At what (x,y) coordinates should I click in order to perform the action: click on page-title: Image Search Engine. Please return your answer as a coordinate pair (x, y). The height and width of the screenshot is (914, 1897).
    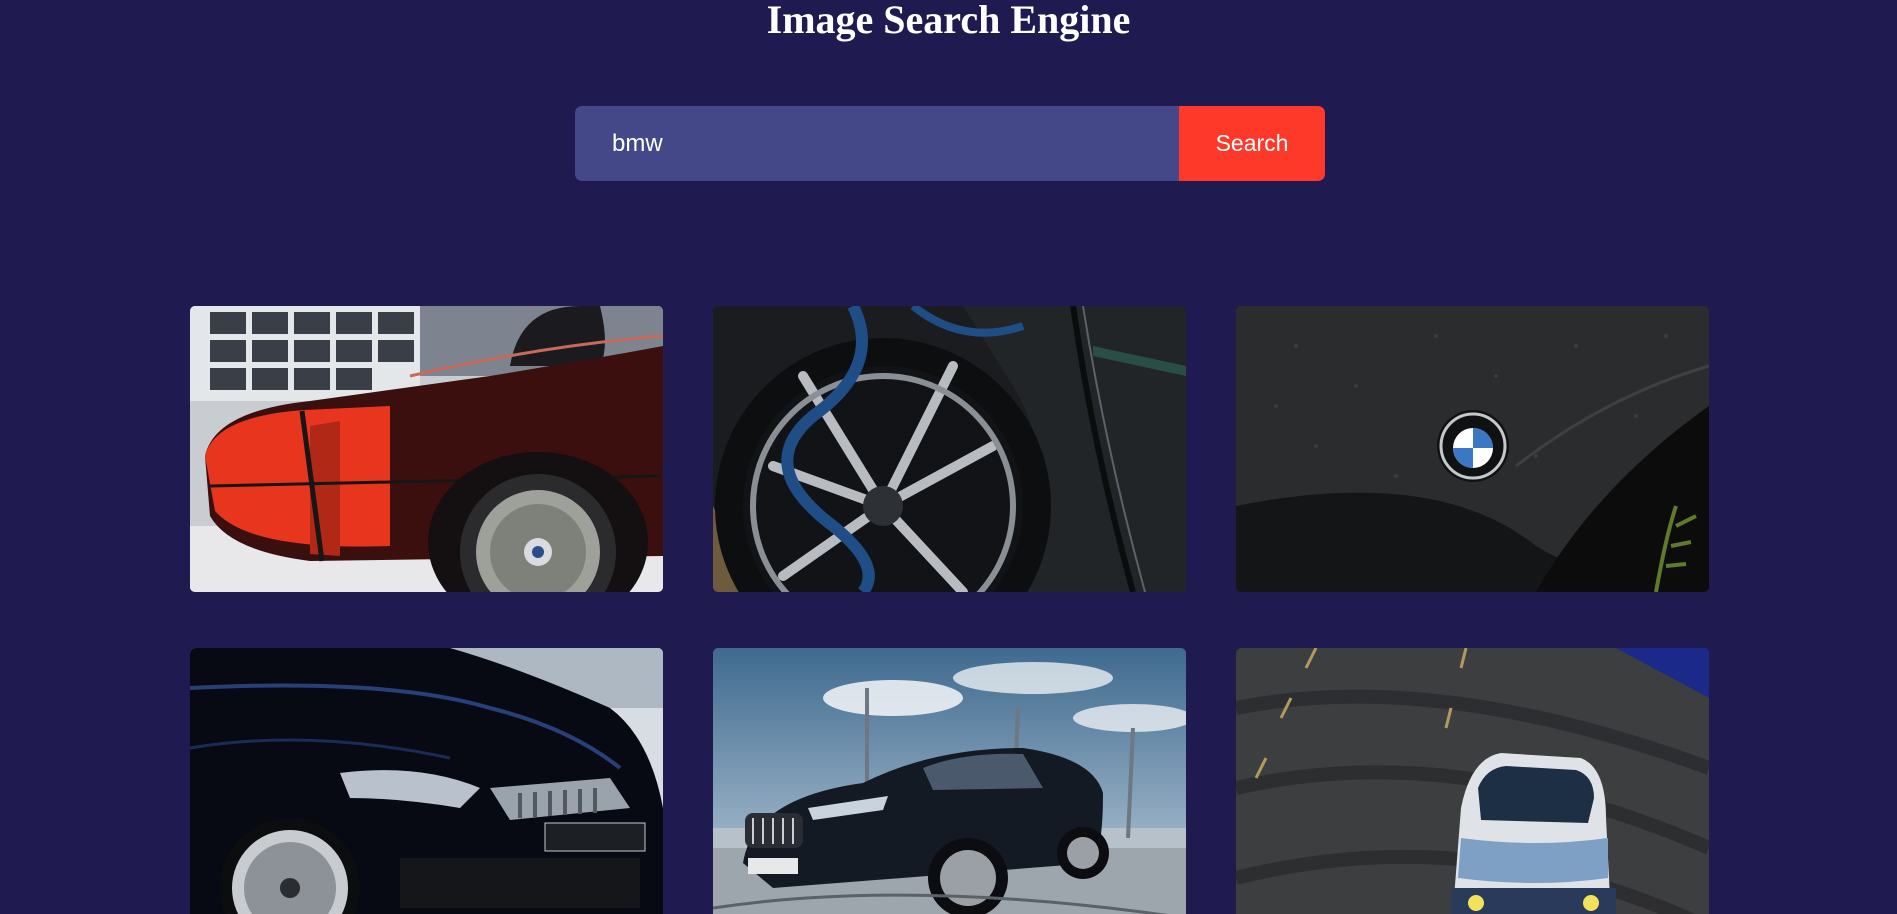
    Looking at the image, I should click on (948, 21).